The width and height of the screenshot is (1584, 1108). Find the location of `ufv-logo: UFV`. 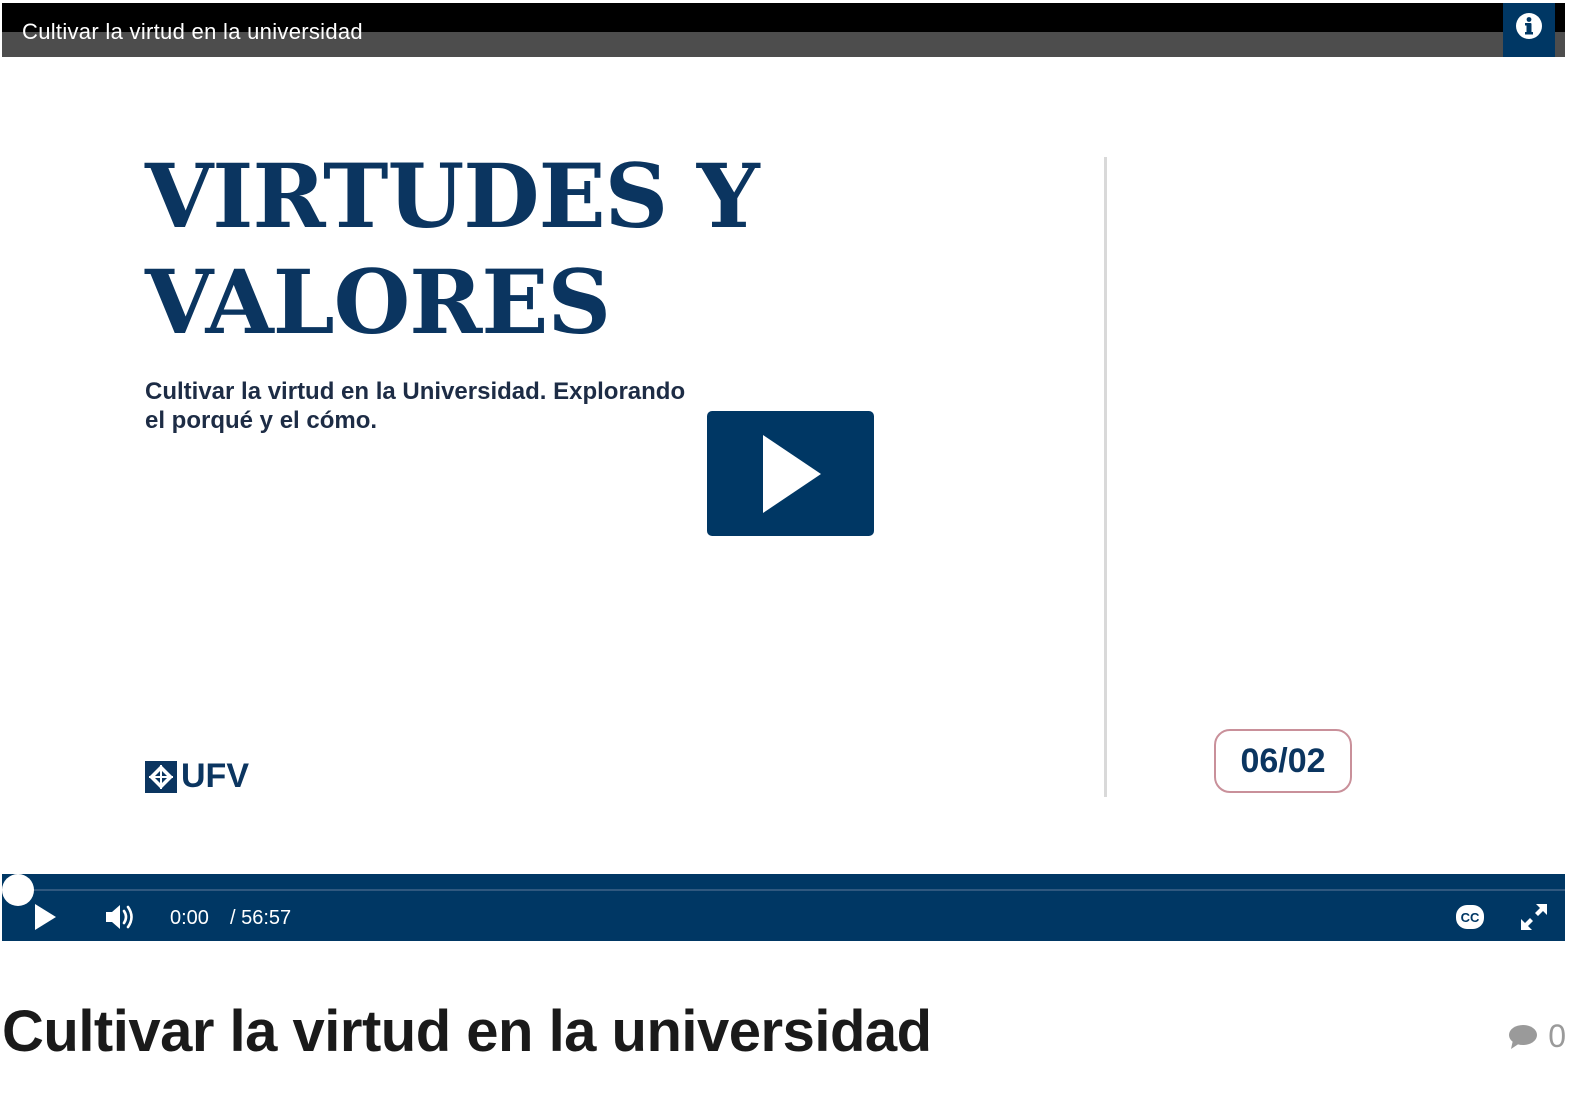

ufv-logo: UFV is located at coordinates (197, 776).